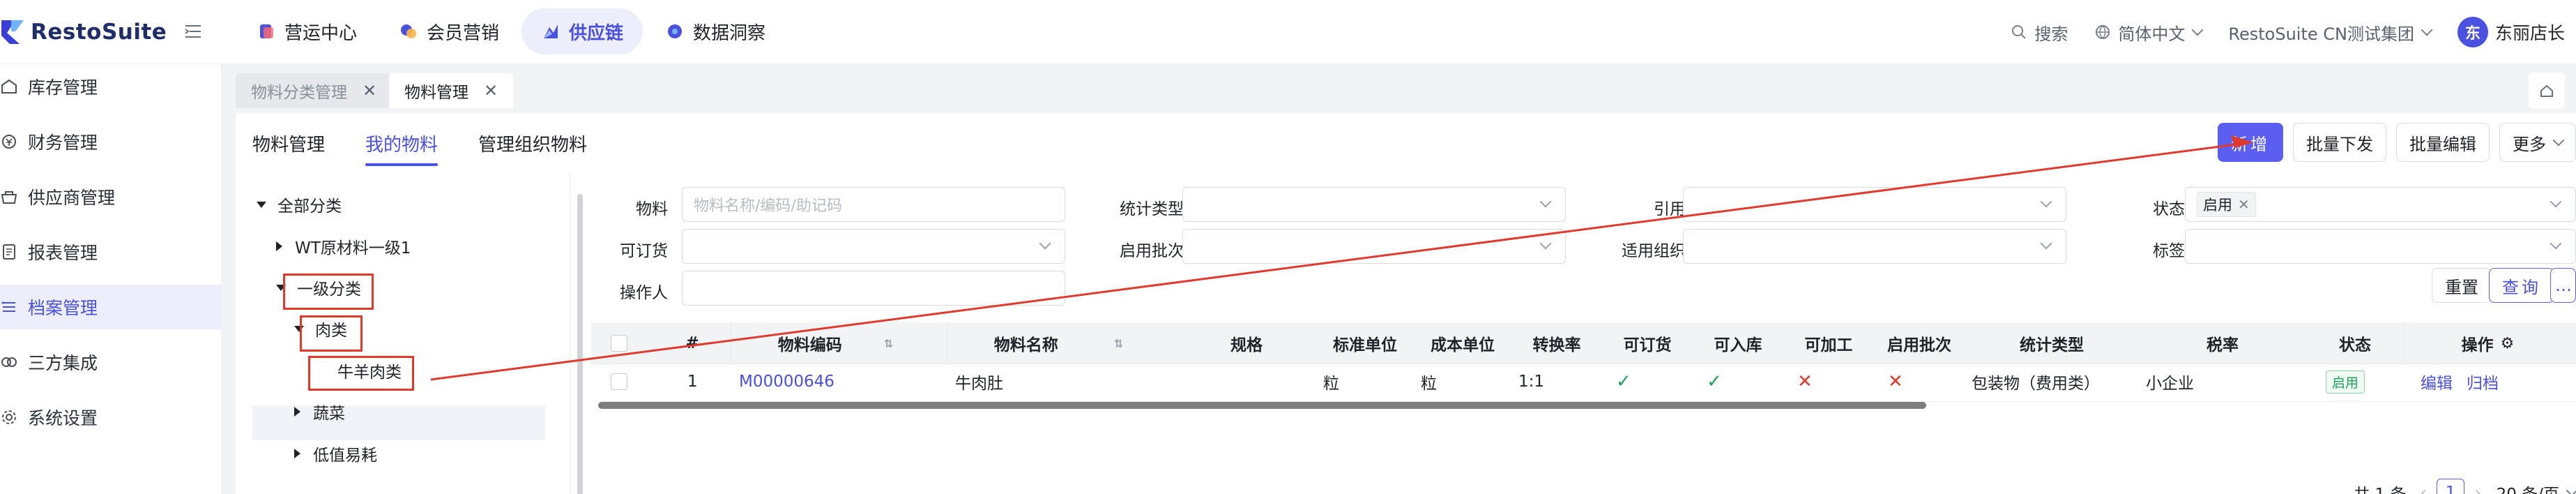 Image resolution: width=2576 pixels, height=494 pixels. Describe the element at coordinates (692, 343) in the screenshot. I see `column-header: #` at that location.